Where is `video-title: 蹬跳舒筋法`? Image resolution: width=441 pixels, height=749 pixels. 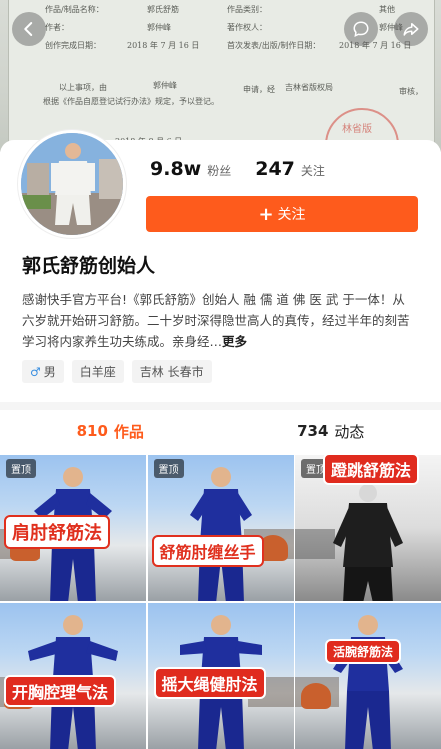
video-title: 蹬跳舒筋法 is located at coordinates (371, 470).